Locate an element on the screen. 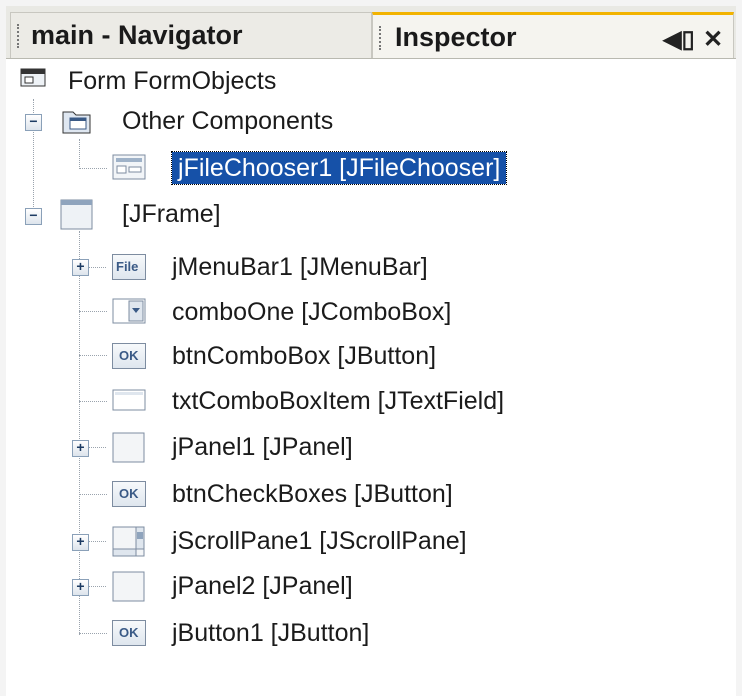 Image resolution: width=742 pixels, height=696 pixels. textfield-icon is located at coordinates (129, 401).